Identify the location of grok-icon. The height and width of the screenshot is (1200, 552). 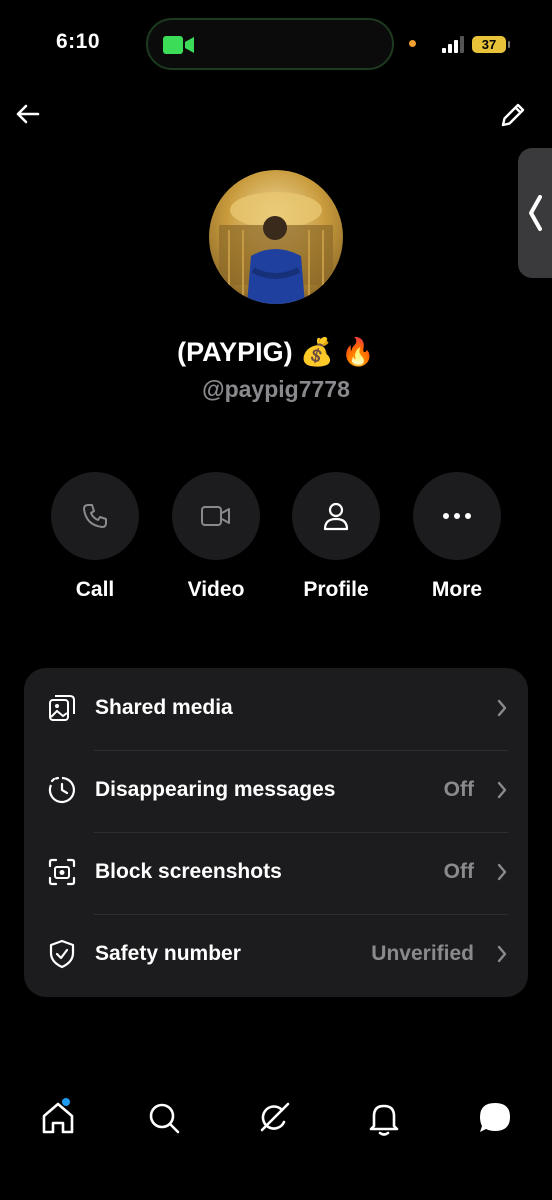
(274, 1118).